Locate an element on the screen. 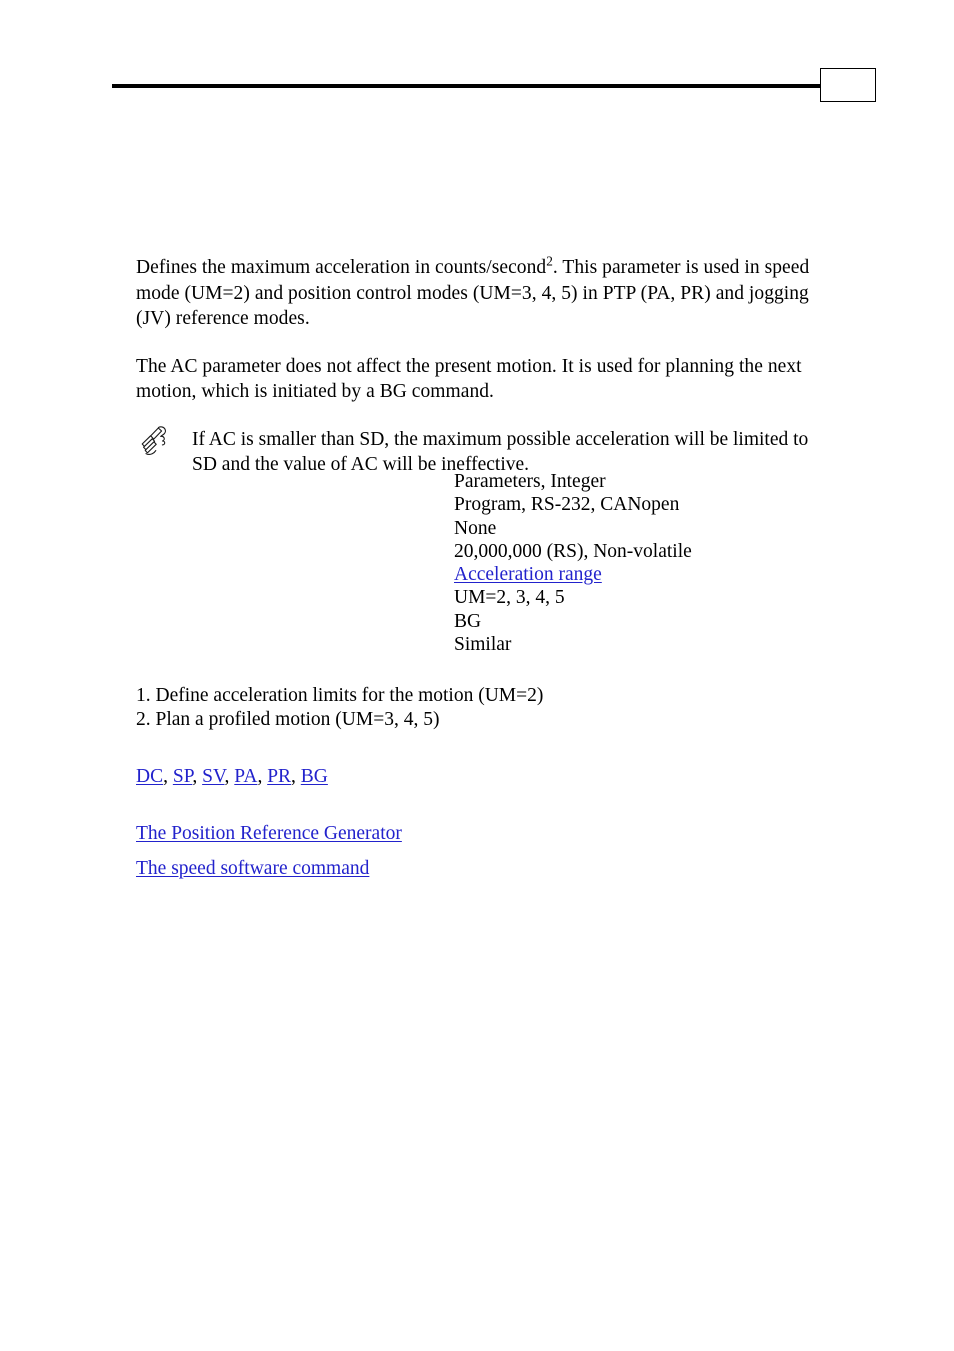 The image size is (954, 1351). link-position-reference-generator: The Position Reference Generator is located at coordinates (269, 833).